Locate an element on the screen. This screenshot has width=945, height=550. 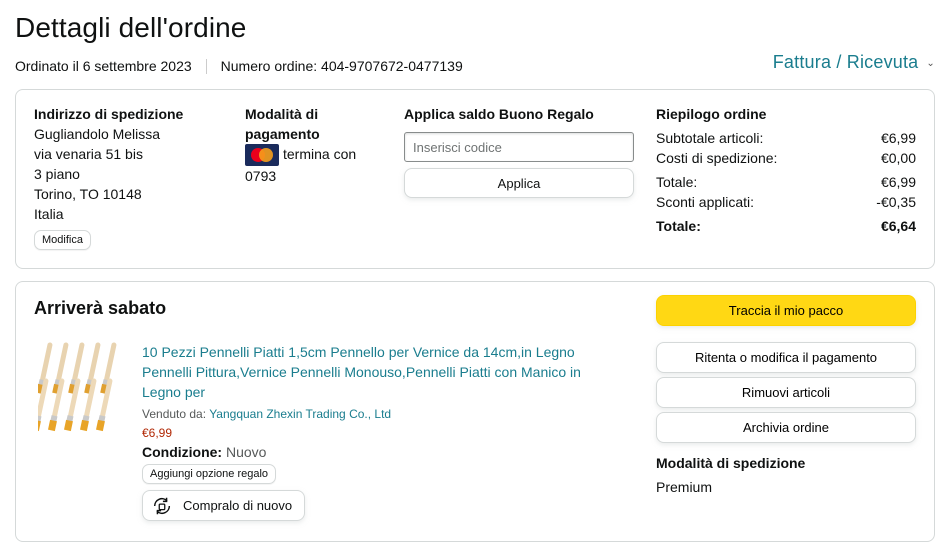
invoice-dropdown: Fattura / Ricevuta ⌄ is located at coordinates (854, 62).